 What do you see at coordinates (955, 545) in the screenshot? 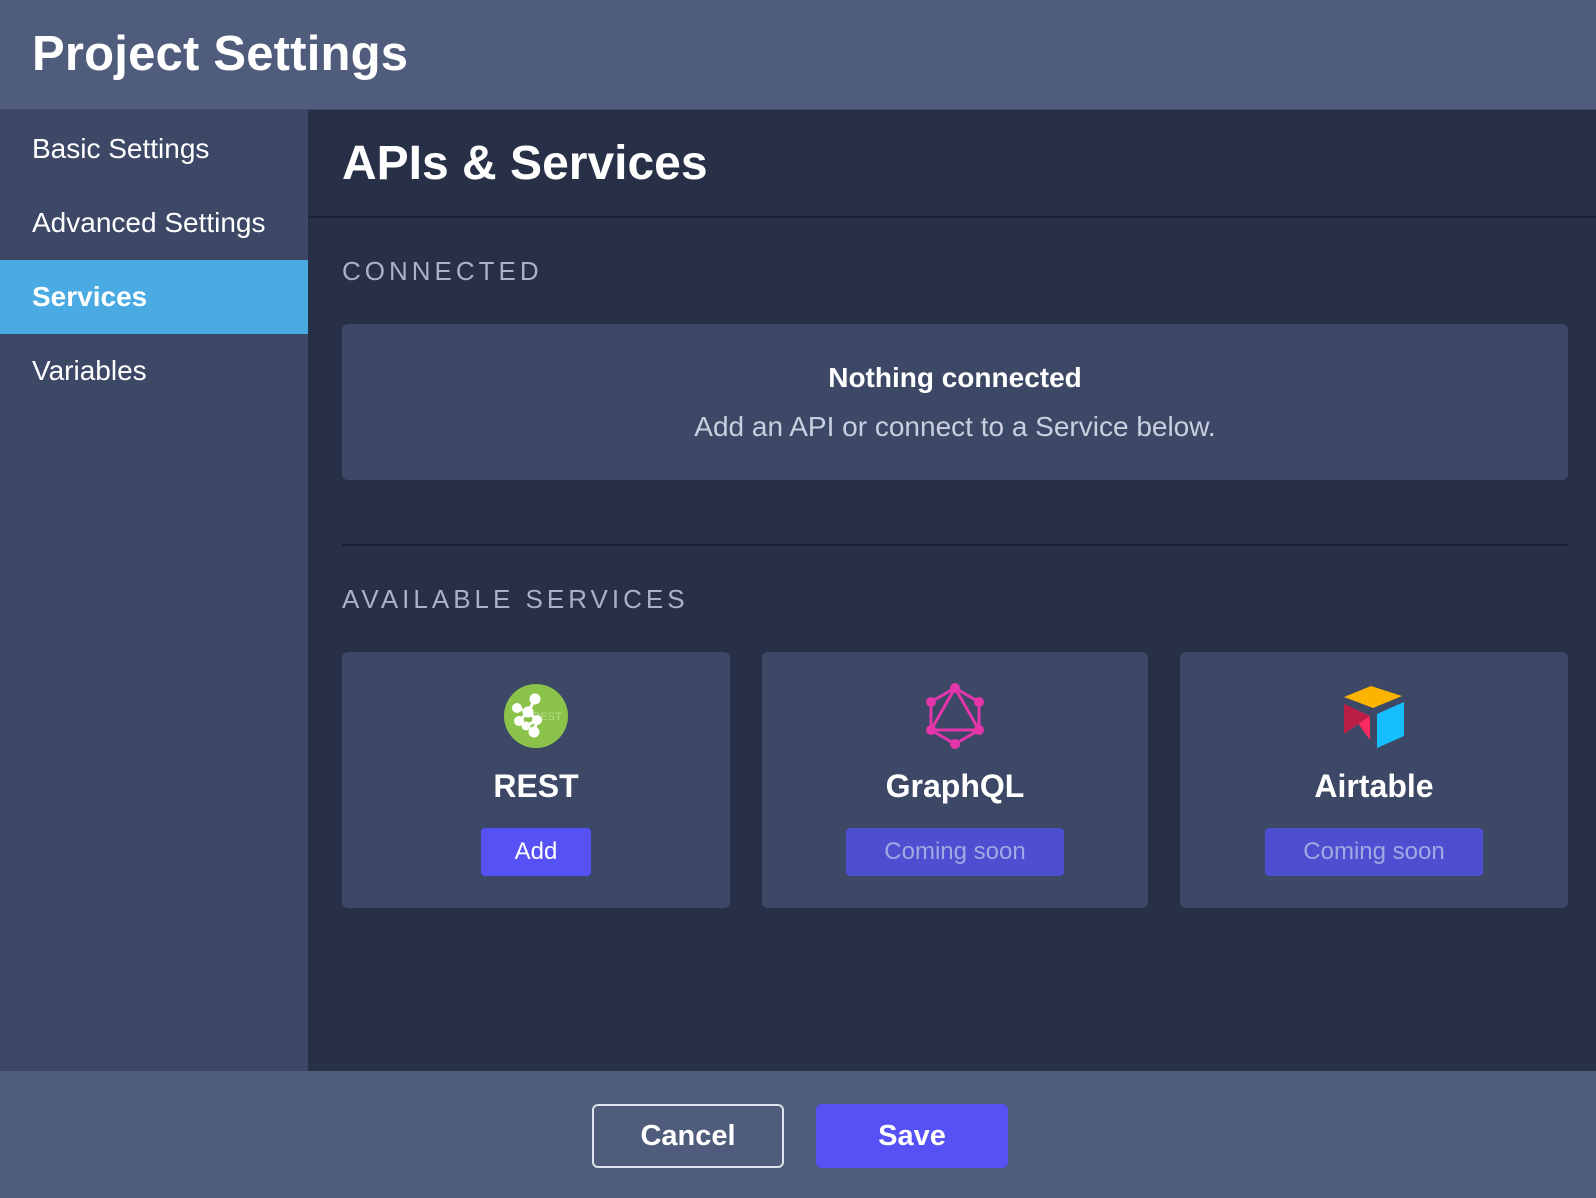
I see `section-divider` at bounding box center [955, 545].